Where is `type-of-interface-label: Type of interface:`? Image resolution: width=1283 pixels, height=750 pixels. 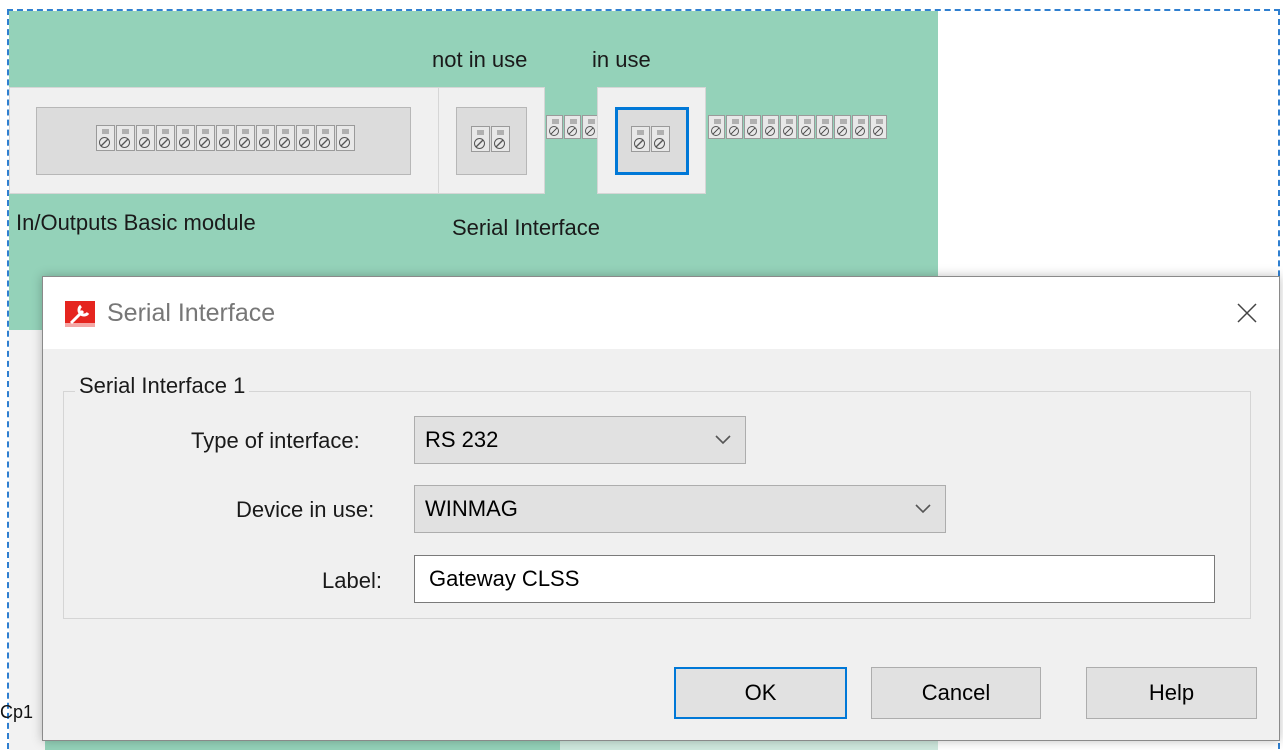
type-of-interface-label: Type of interface: is located at coordinates (275, 440).